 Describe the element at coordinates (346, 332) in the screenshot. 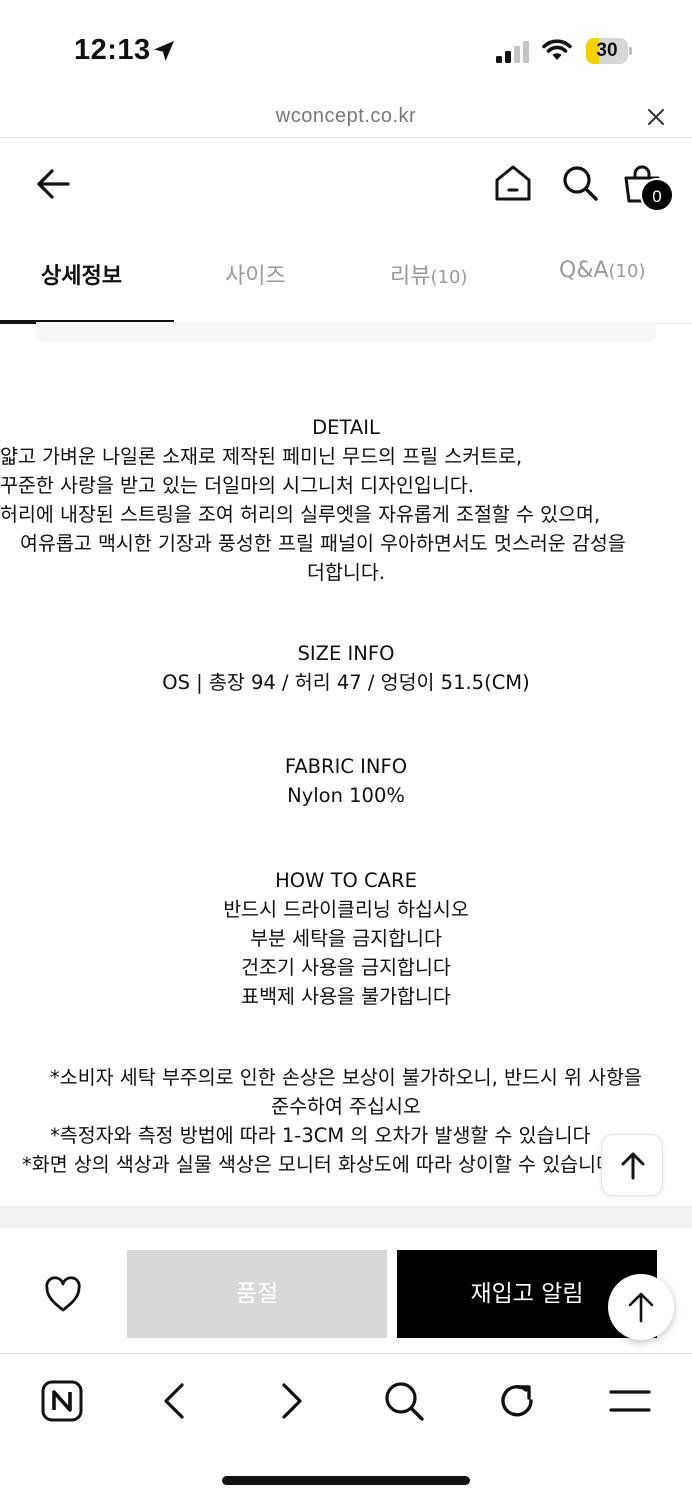

I see `content-box-edge` at that location.